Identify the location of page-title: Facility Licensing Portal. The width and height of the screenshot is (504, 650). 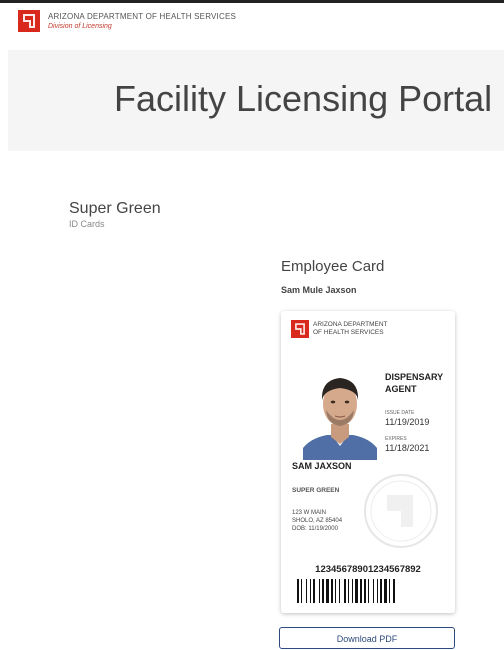
(303, 98).